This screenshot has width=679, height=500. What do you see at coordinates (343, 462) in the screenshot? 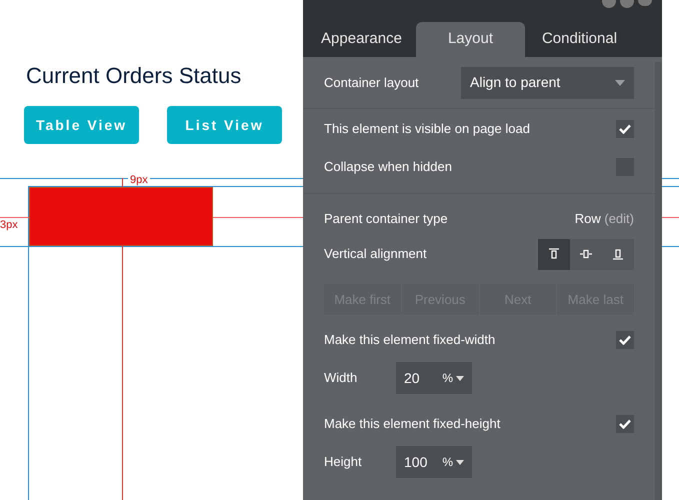
I see `field-label: Height` at bounding box center [343, 462].